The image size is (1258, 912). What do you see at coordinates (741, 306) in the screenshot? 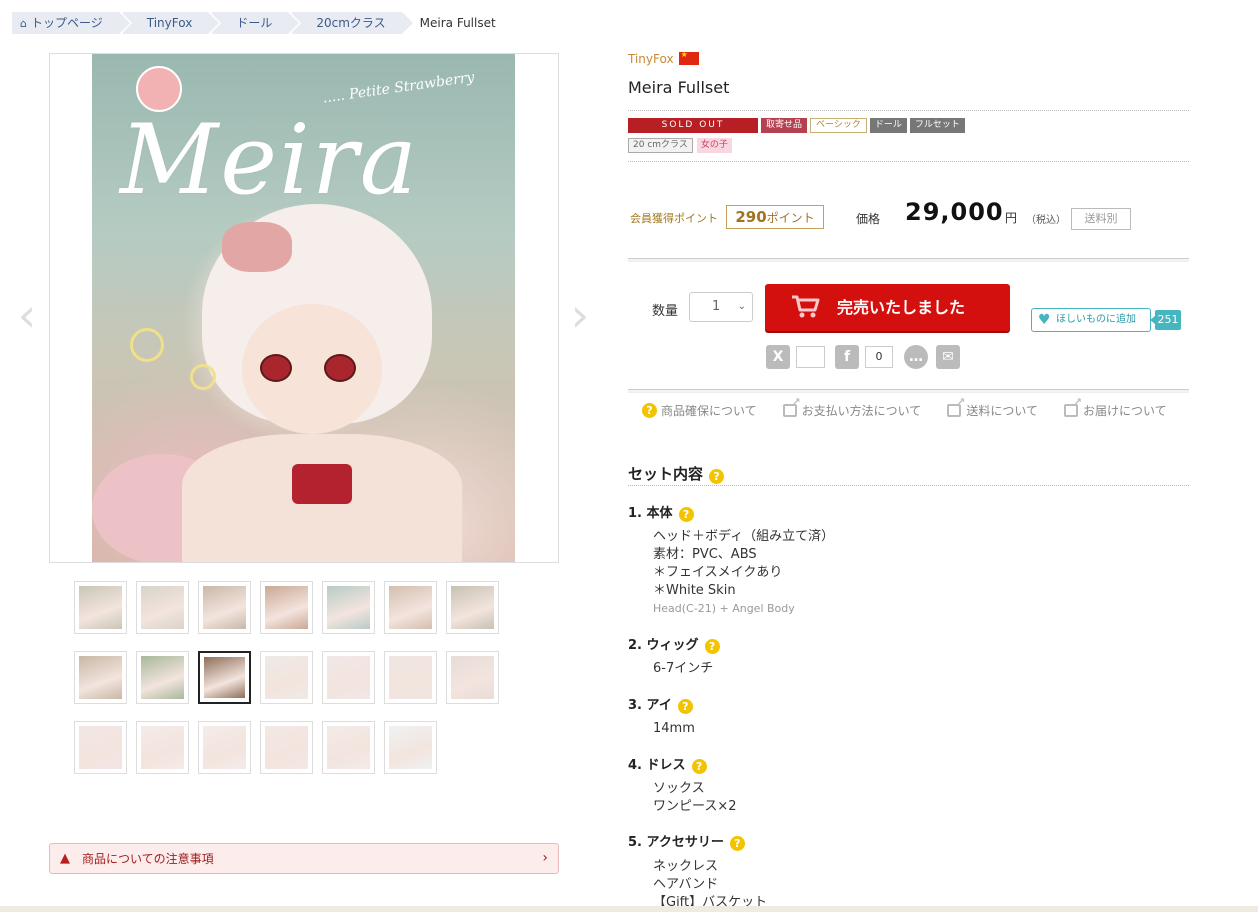
I see `chevron-down-icon: ⌄` at bounding box center [741, 306].